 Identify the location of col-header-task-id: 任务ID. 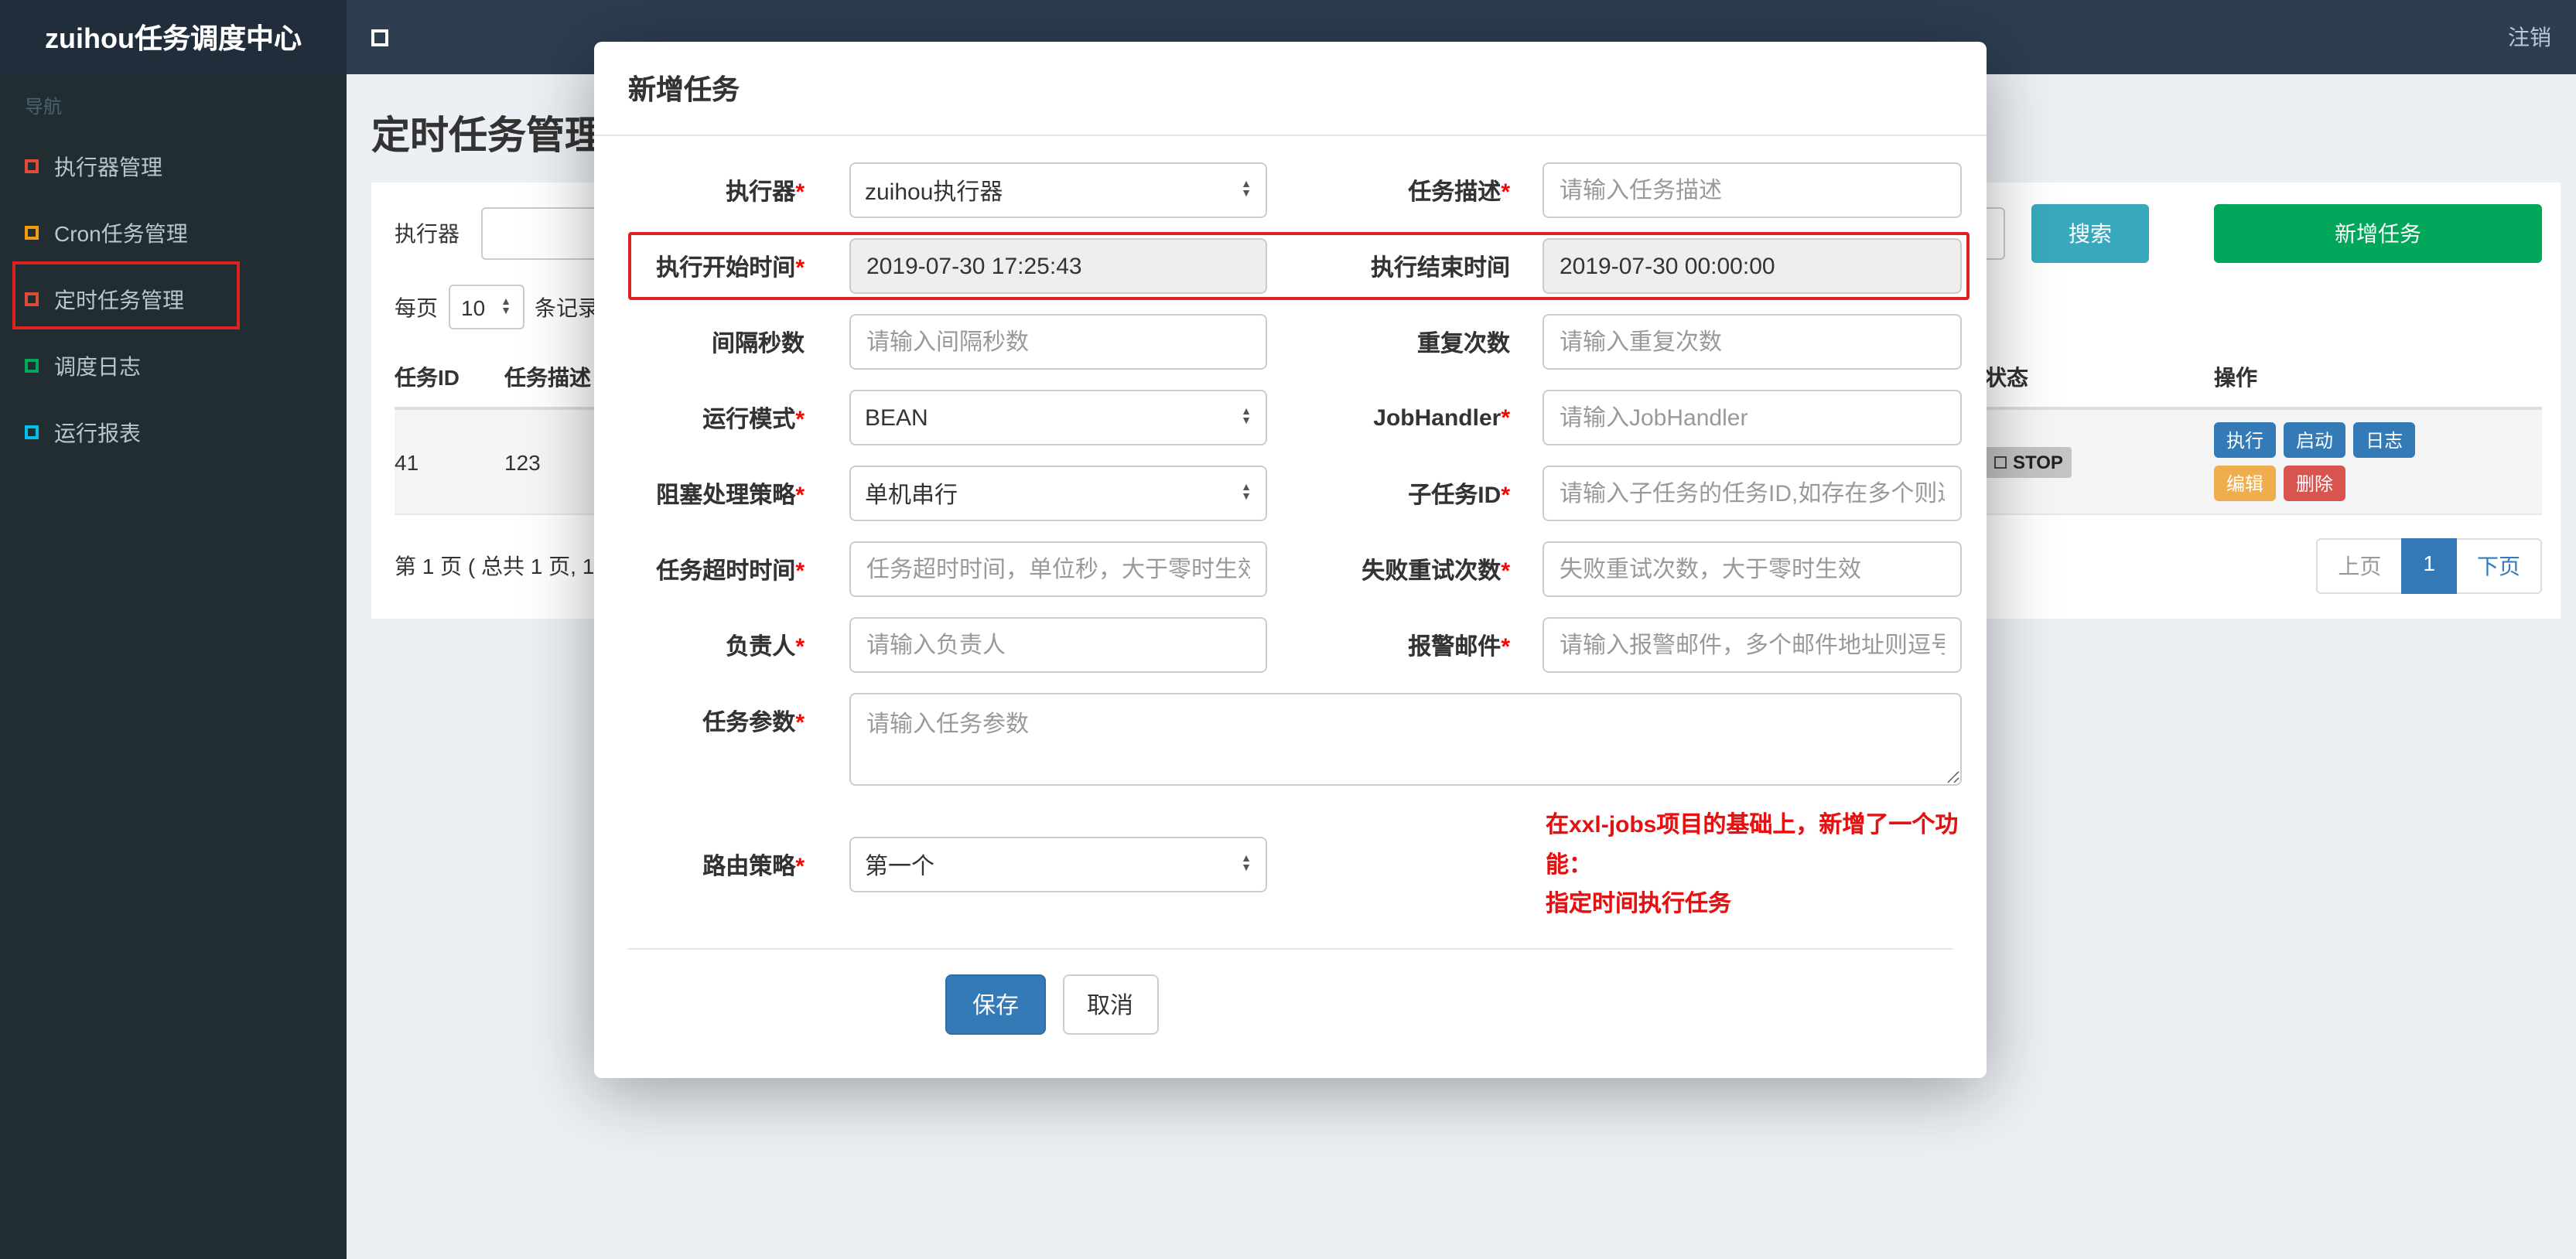
(427, 378).